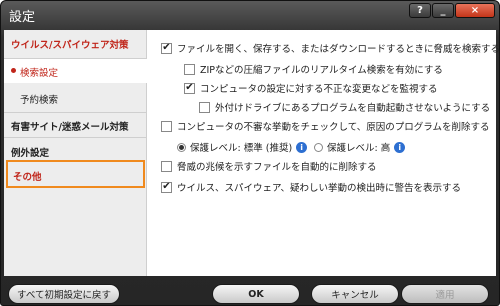  I want to click on window-controls: ? _ ×, so click(452, 10).